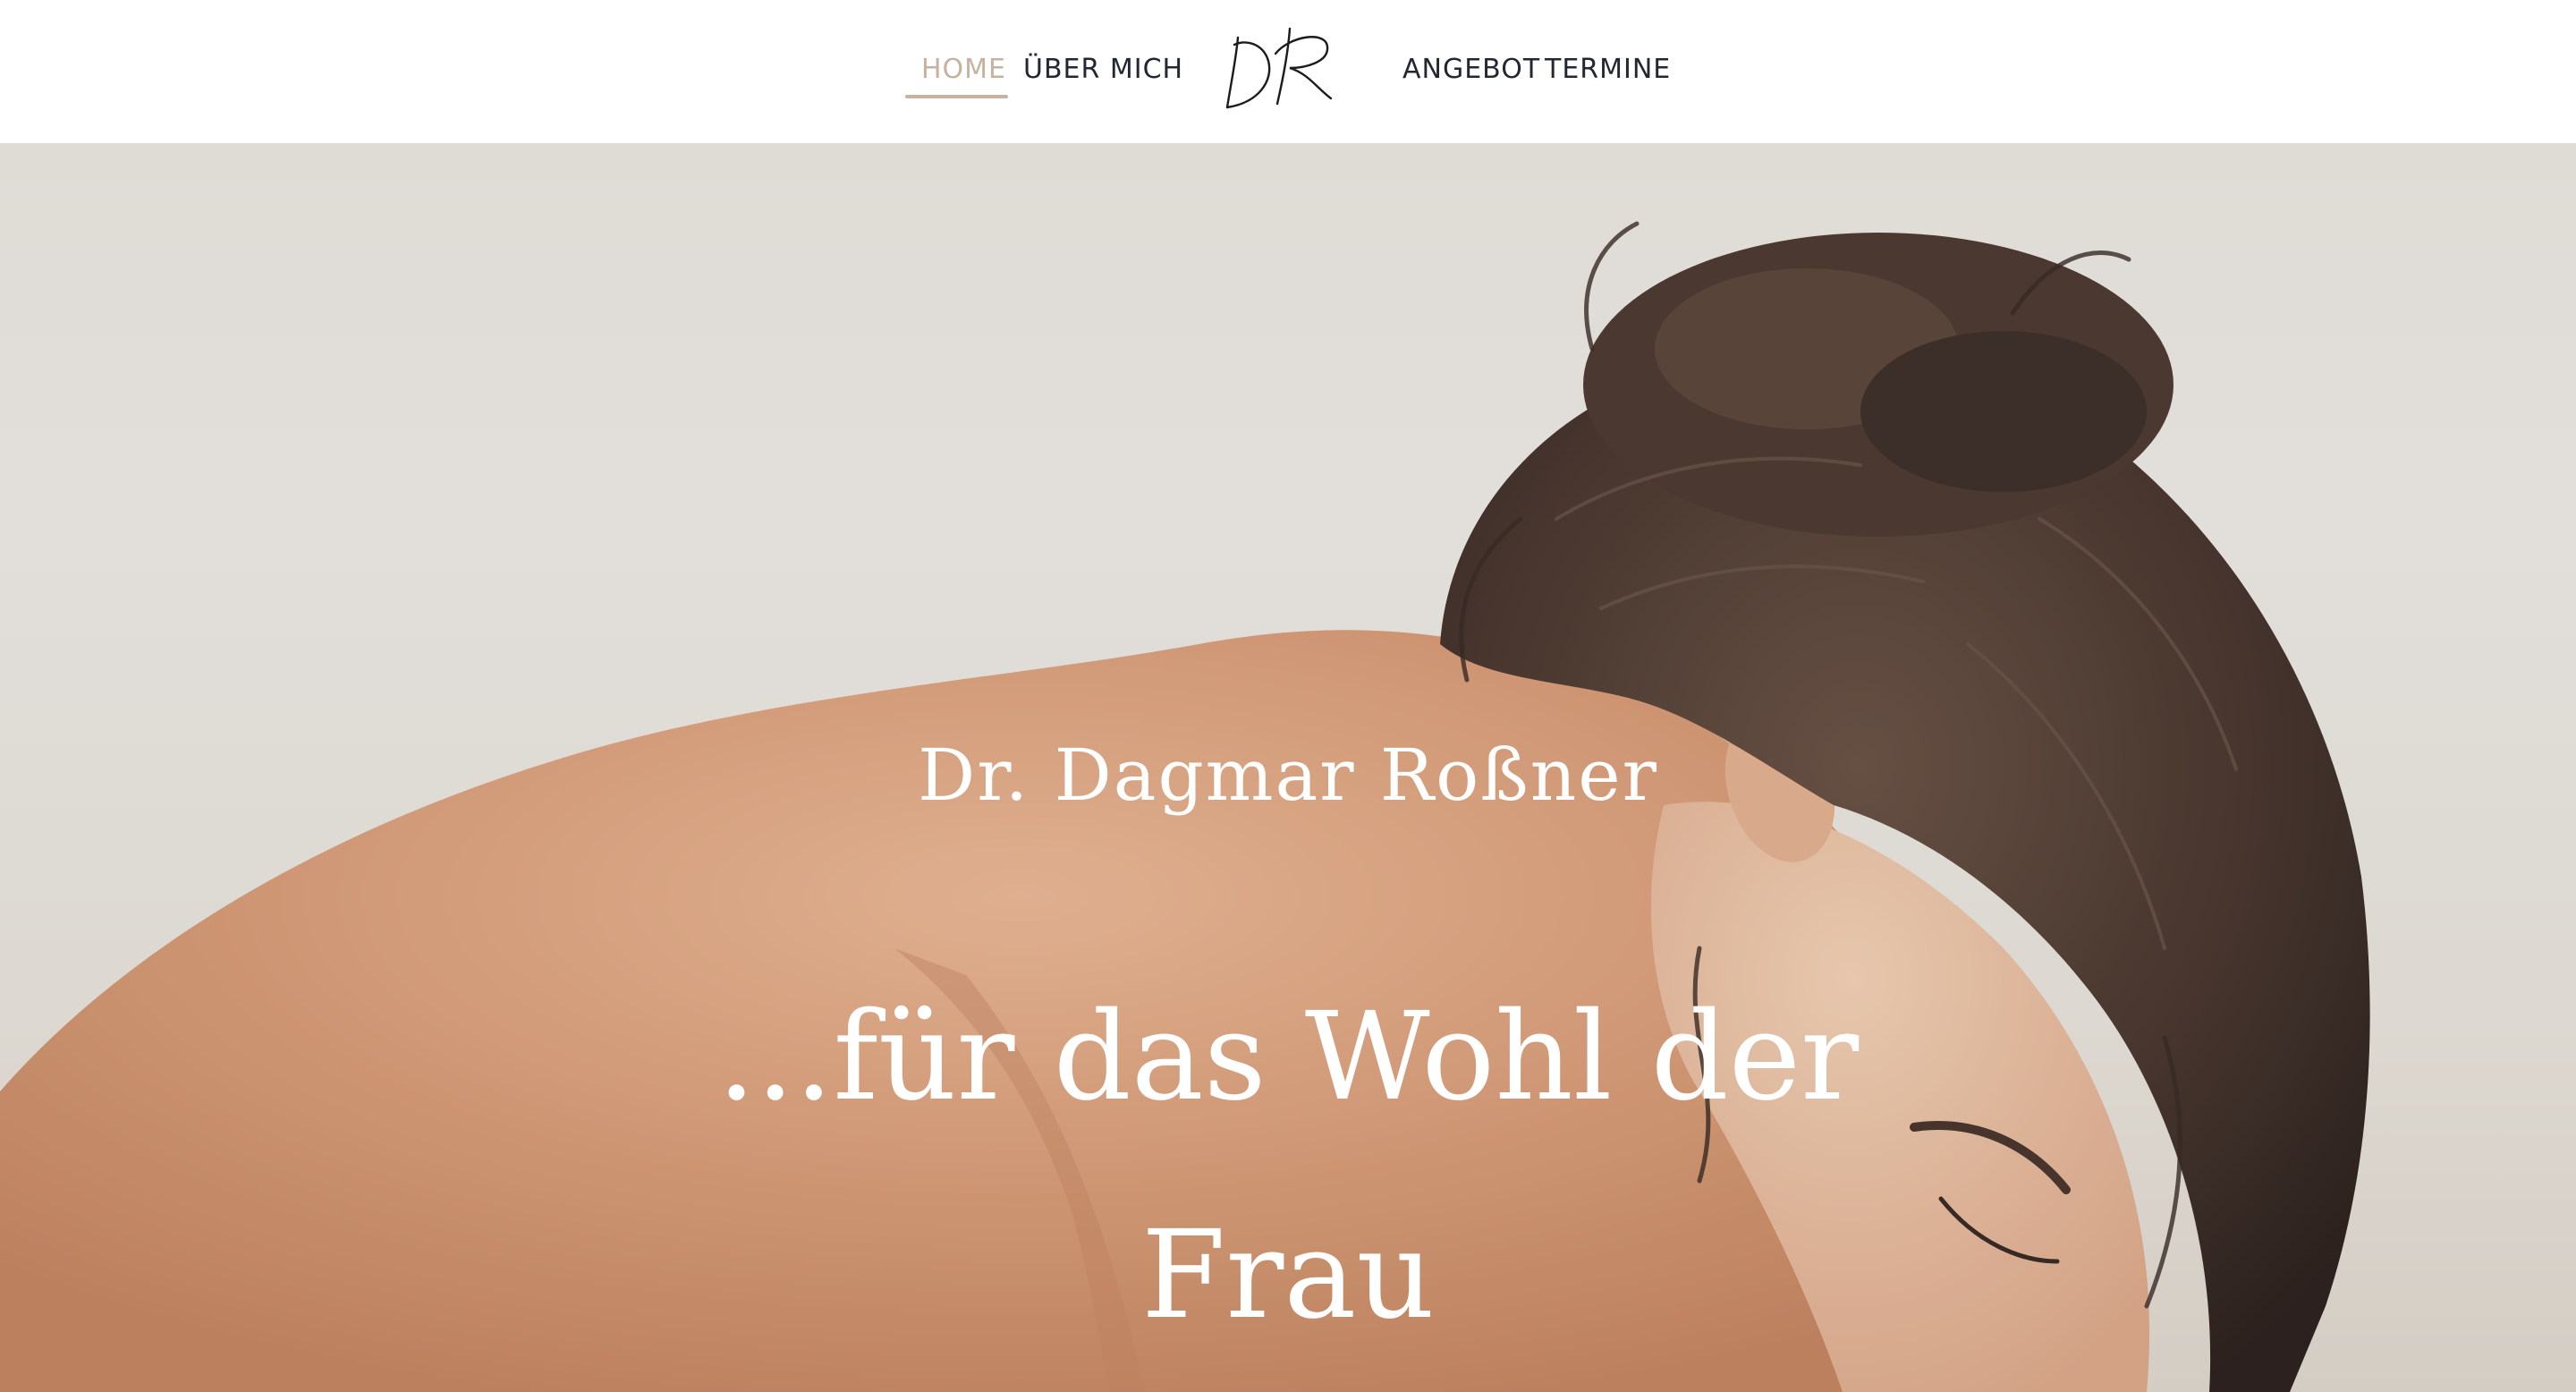 The width and height of the screenshot is (2576, 1392). I want to click on hero-tagline: ...für das Wohl der Frau, so click(1288, 1166).